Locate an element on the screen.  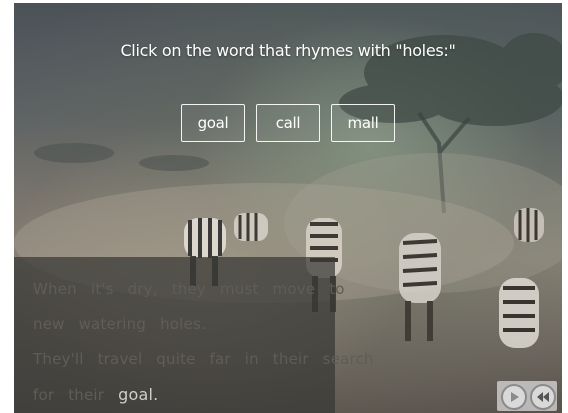
rewind-button is located at coordinates (543, 397).